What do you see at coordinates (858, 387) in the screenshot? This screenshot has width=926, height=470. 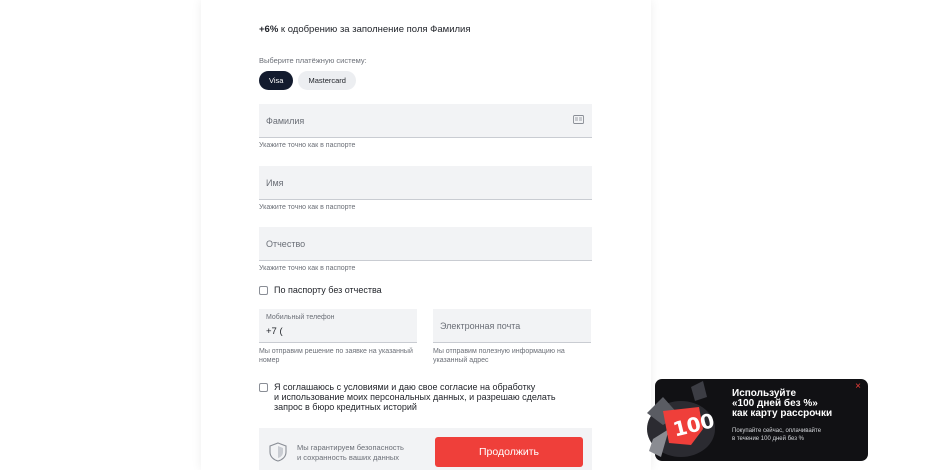 I see `promo-close-icon: ×` at bounding box center [858, 387].